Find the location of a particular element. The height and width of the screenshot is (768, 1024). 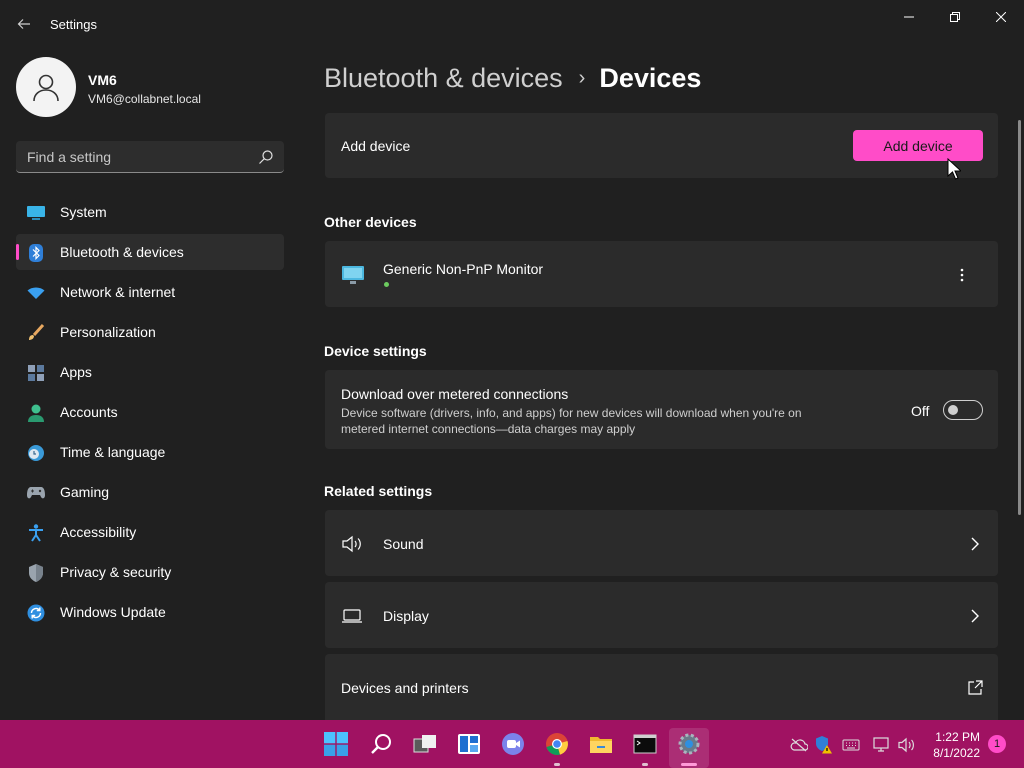

related-item-devices-printers: Devices and printers is located at coordinates (661, 687).